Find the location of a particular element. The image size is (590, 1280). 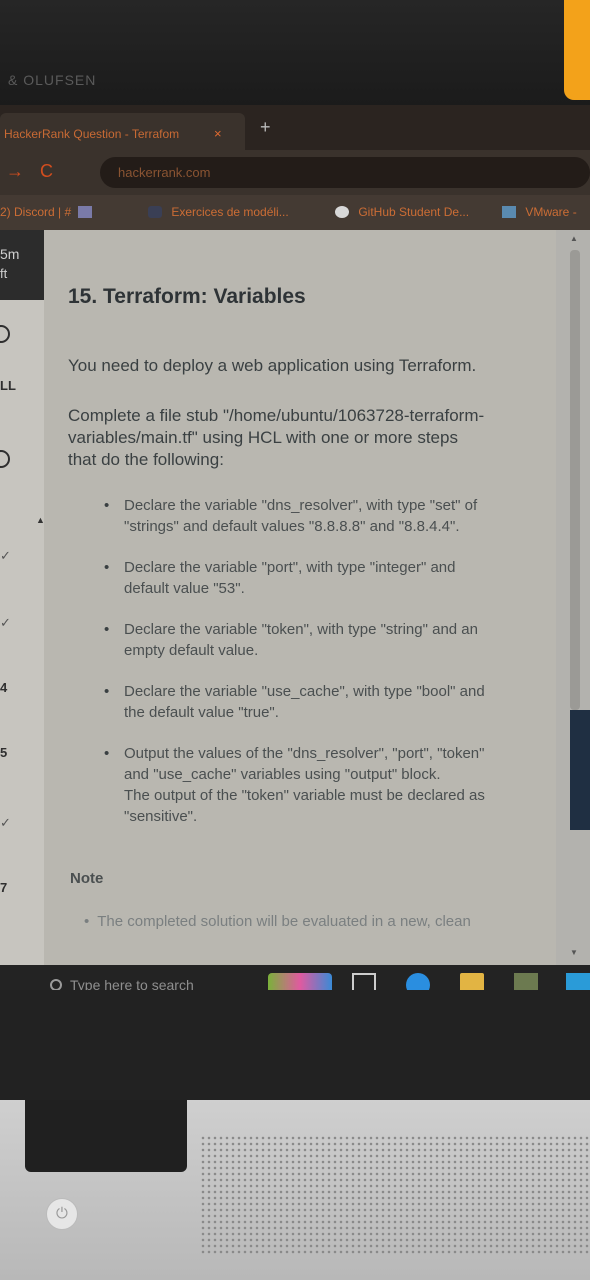

search-placeholder: Type here to search is located at coordinates (132, 983).